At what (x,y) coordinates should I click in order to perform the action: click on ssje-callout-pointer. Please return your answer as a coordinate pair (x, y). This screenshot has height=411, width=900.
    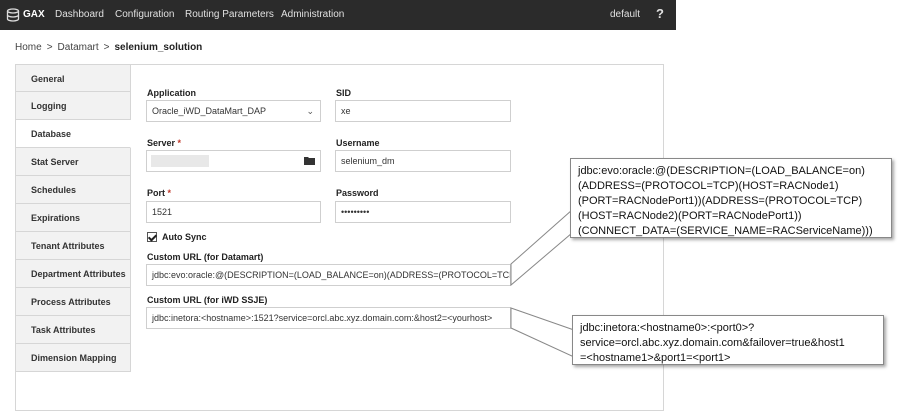
    Looking at the image, I should click on (542, 332).